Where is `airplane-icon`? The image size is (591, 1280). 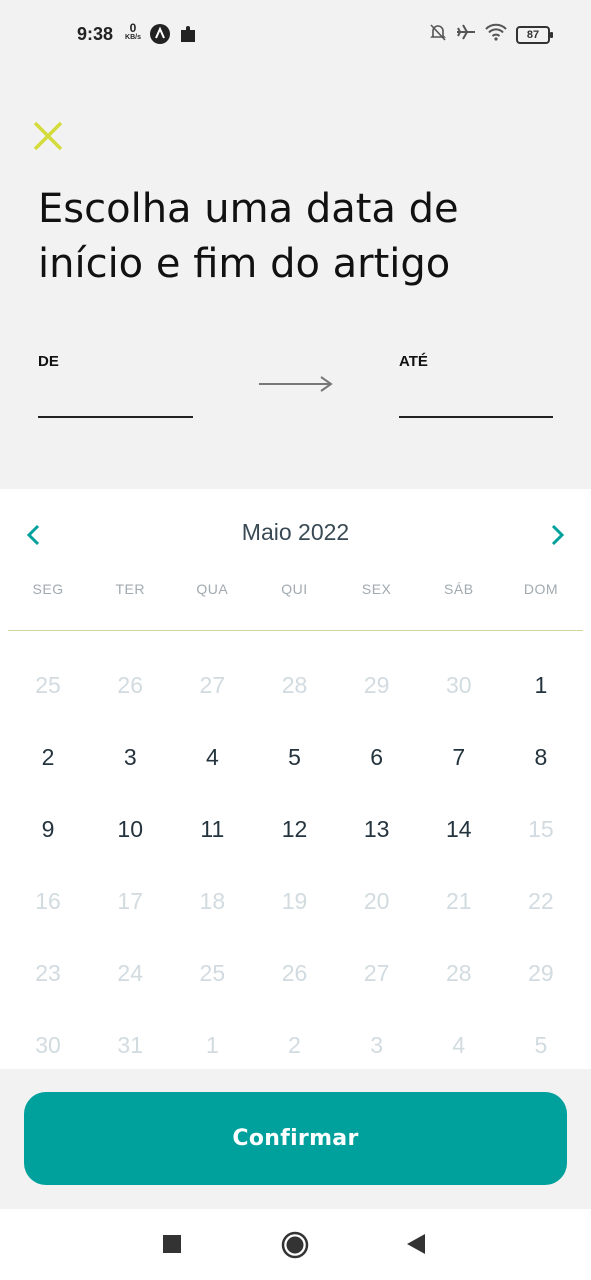
airplane-icon is located at coordinates (466, 34).